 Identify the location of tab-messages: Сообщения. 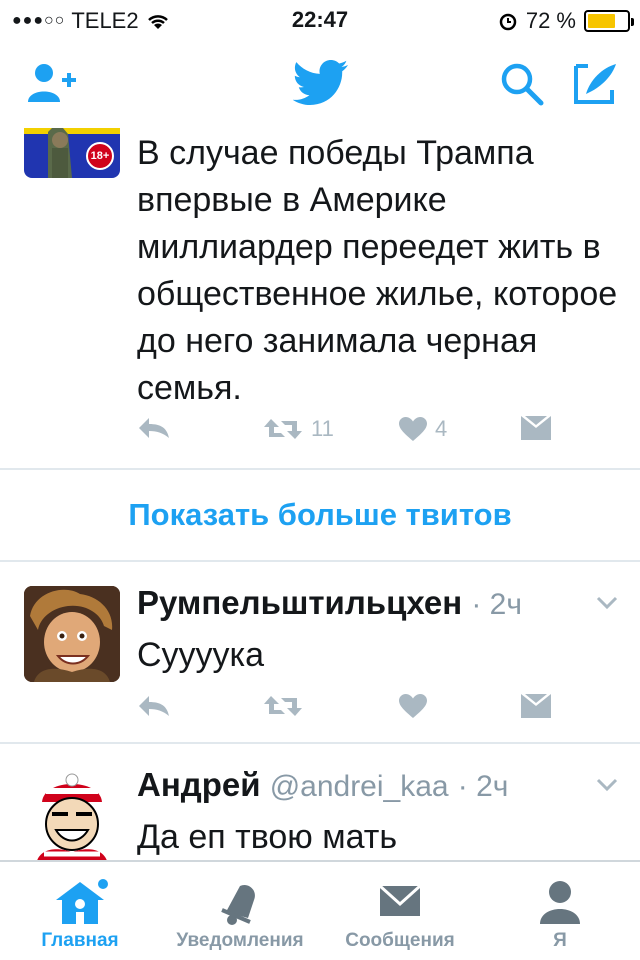
(400, 911).